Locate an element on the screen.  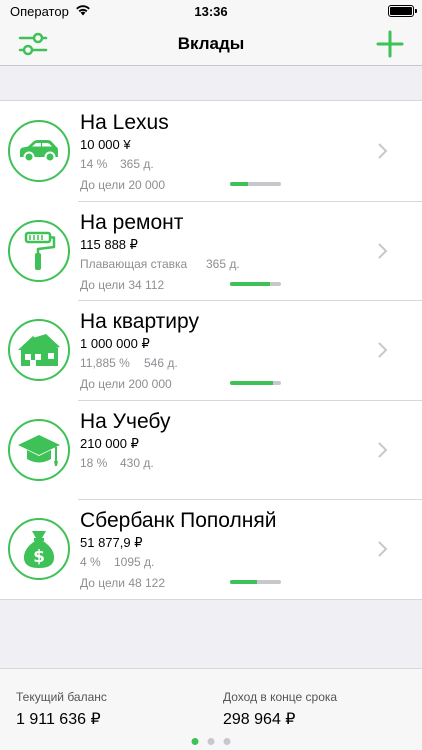
wifi-icon is located at coordinates (83, 11).